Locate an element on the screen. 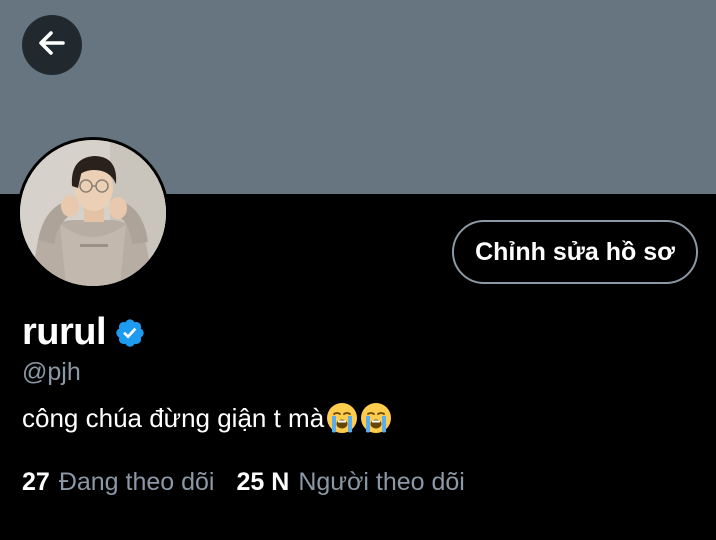 This screenshot has height=540, width=716. display-name-row: rurul is located at coordinates (84, 332).